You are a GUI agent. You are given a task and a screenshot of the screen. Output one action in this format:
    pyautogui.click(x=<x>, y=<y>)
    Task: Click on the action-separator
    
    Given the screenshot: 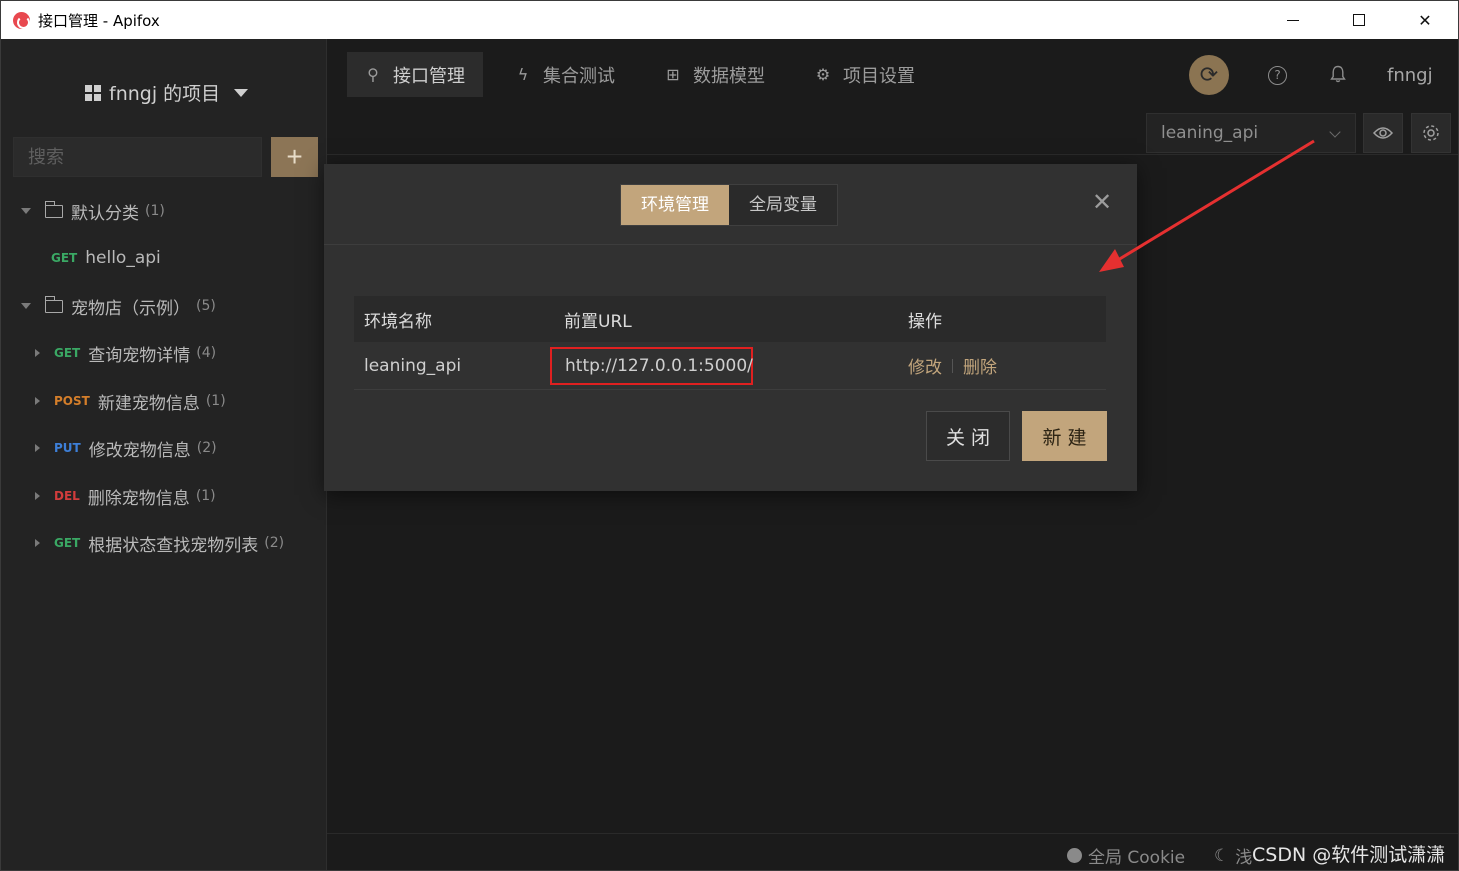 What is the action you would take?
    pyautogui.click(x=952, y=365)
    